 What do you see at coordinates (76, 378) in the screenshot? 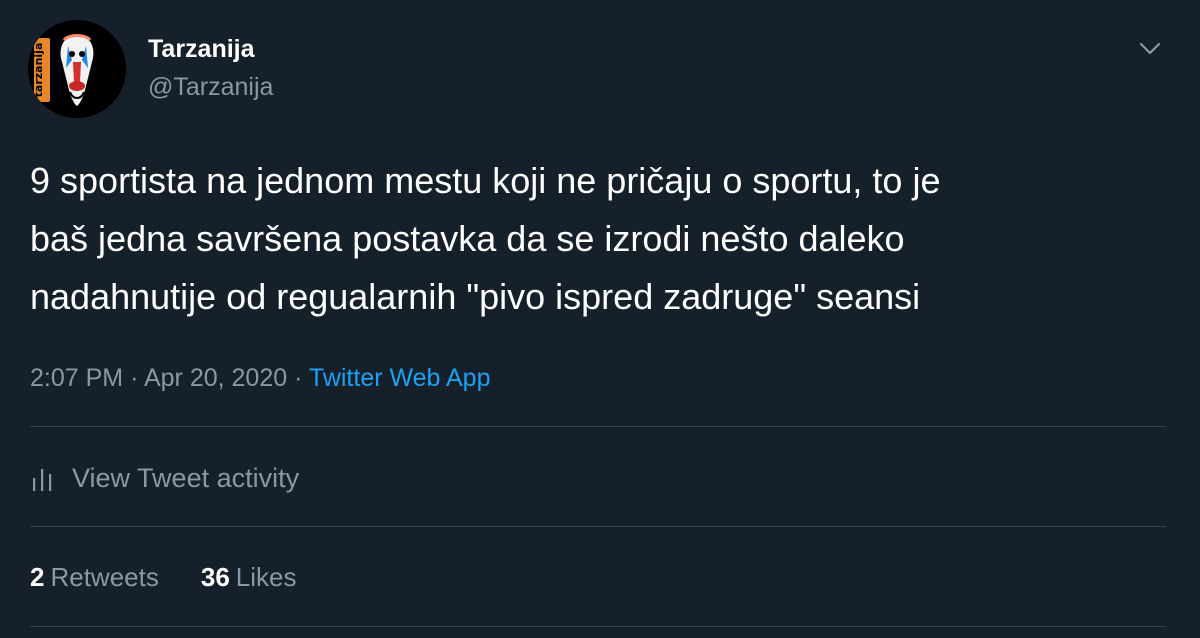
I see `tweet-time: 2:07 PM` at bounding box center [76, 378].